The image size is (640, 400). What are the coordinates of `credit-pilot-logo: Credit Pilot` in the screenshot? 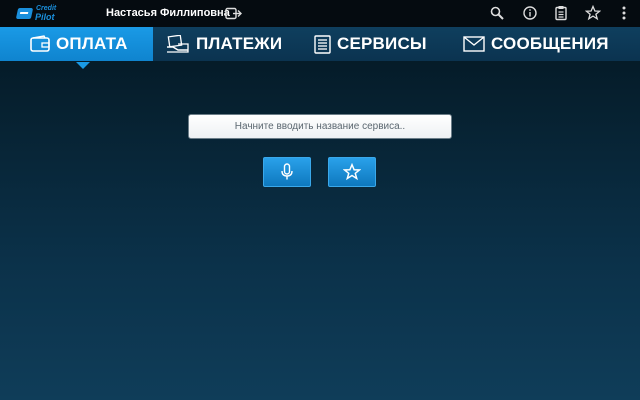 It's located at (38, 14).